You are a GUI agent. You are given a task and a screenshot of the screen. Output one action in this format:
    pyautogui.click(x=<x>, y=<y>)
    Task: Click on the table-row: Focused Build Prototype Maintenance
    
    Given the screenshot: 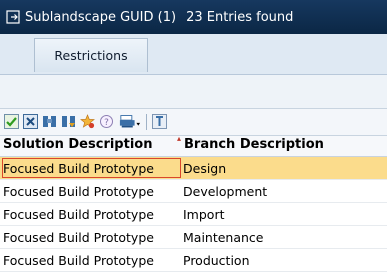 What is the action you would take?
    pyautogui.click(x=193, y=237)
    